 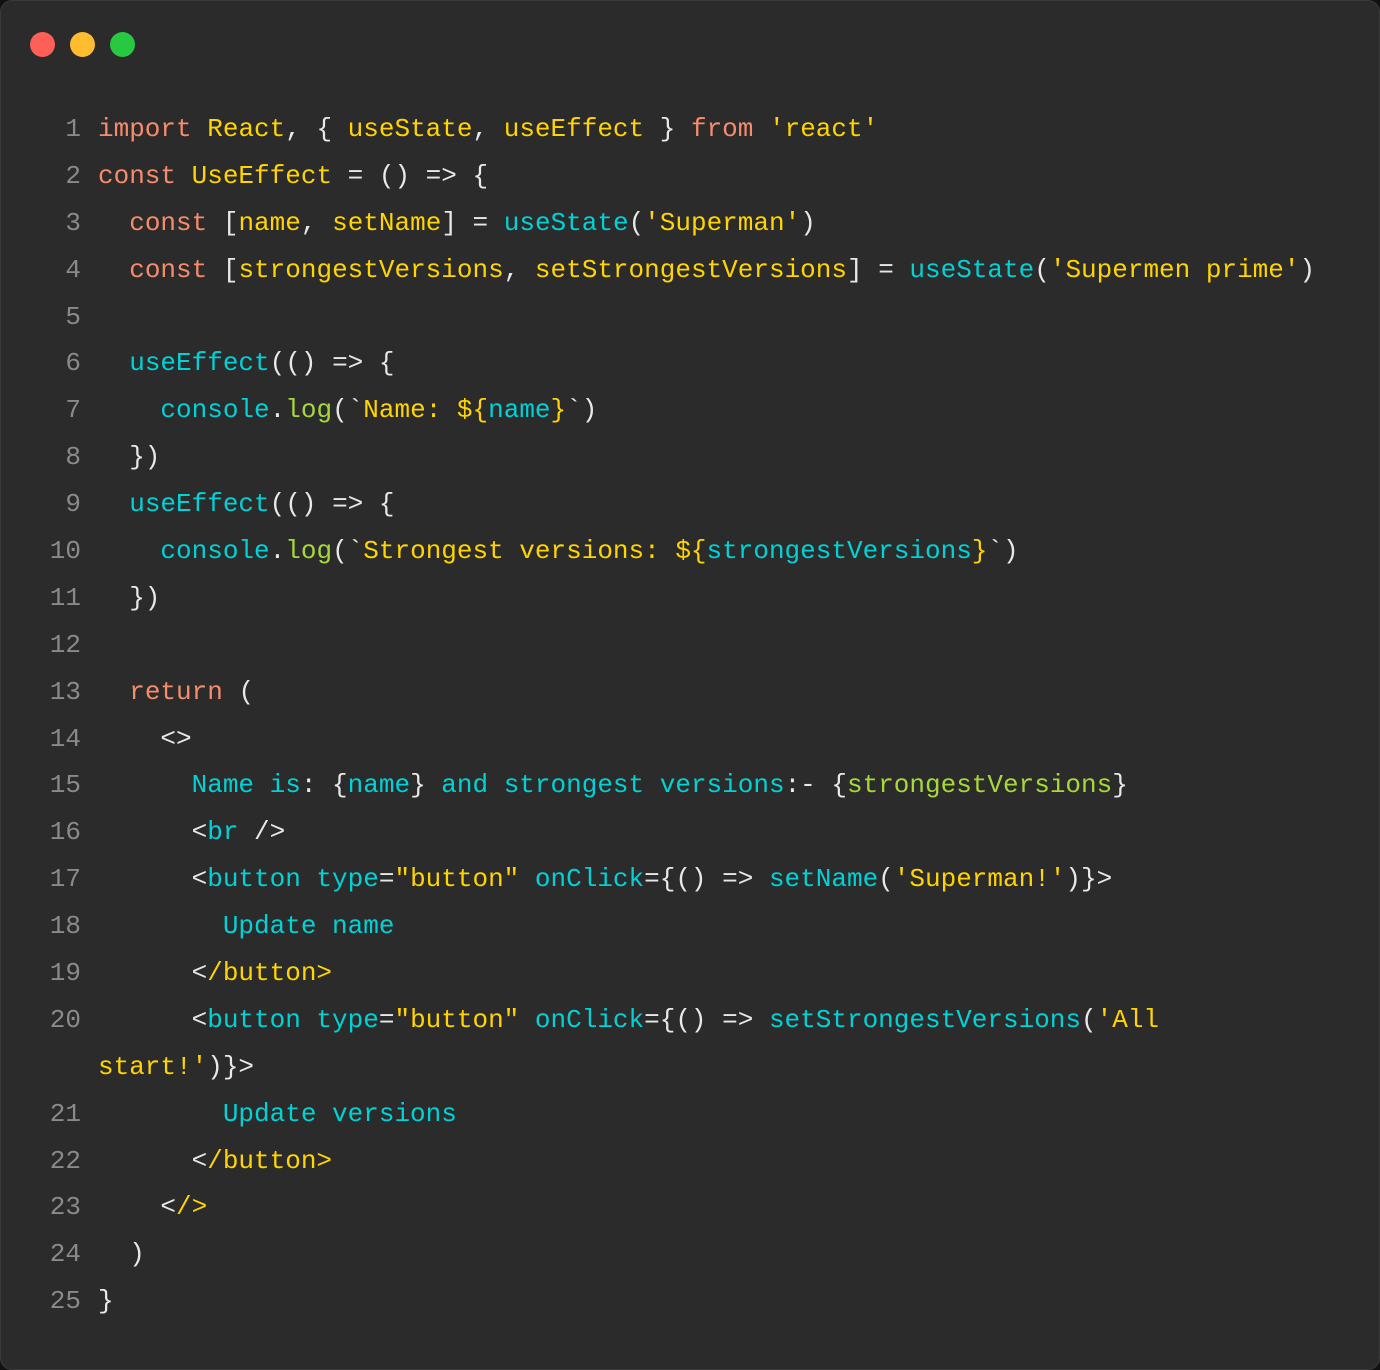 I want to click on line-code: useEffect(() => {, so click(x=246, y=504).